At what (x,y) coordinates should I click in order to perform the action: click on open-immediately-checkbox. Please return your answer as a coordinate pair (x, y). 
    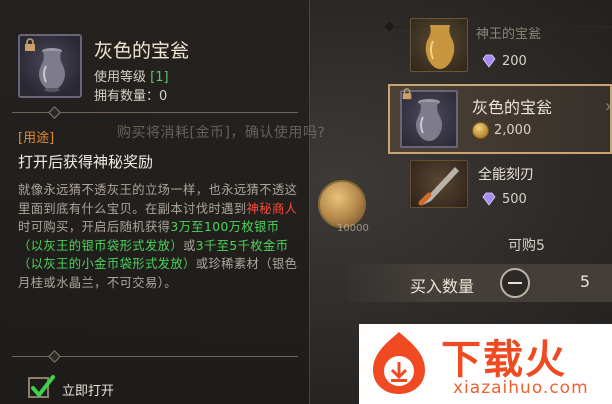
    Looking at the image, I should click on (41, 386).